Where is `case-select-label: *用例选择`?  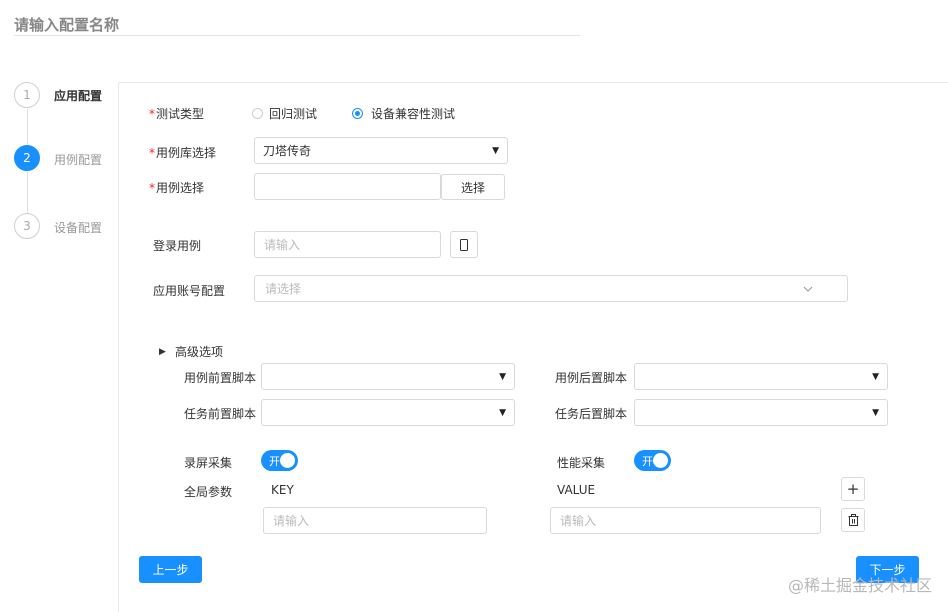
case-select-label: *用例选择 is located at coordinates (176, 187).